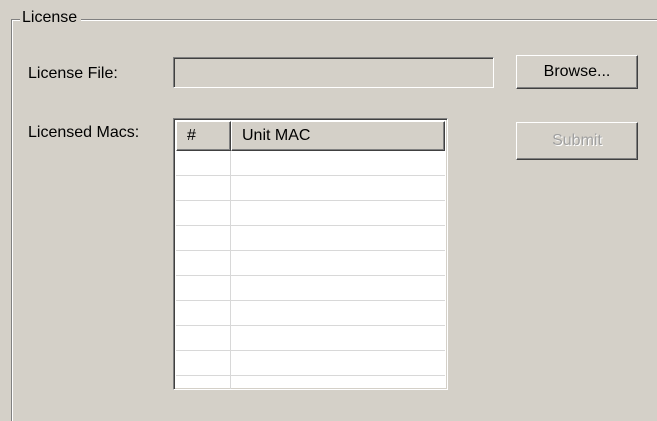 The width and height of the screenshot is (657, 421). I want to click on column-header-number: #, so click(203, 136).